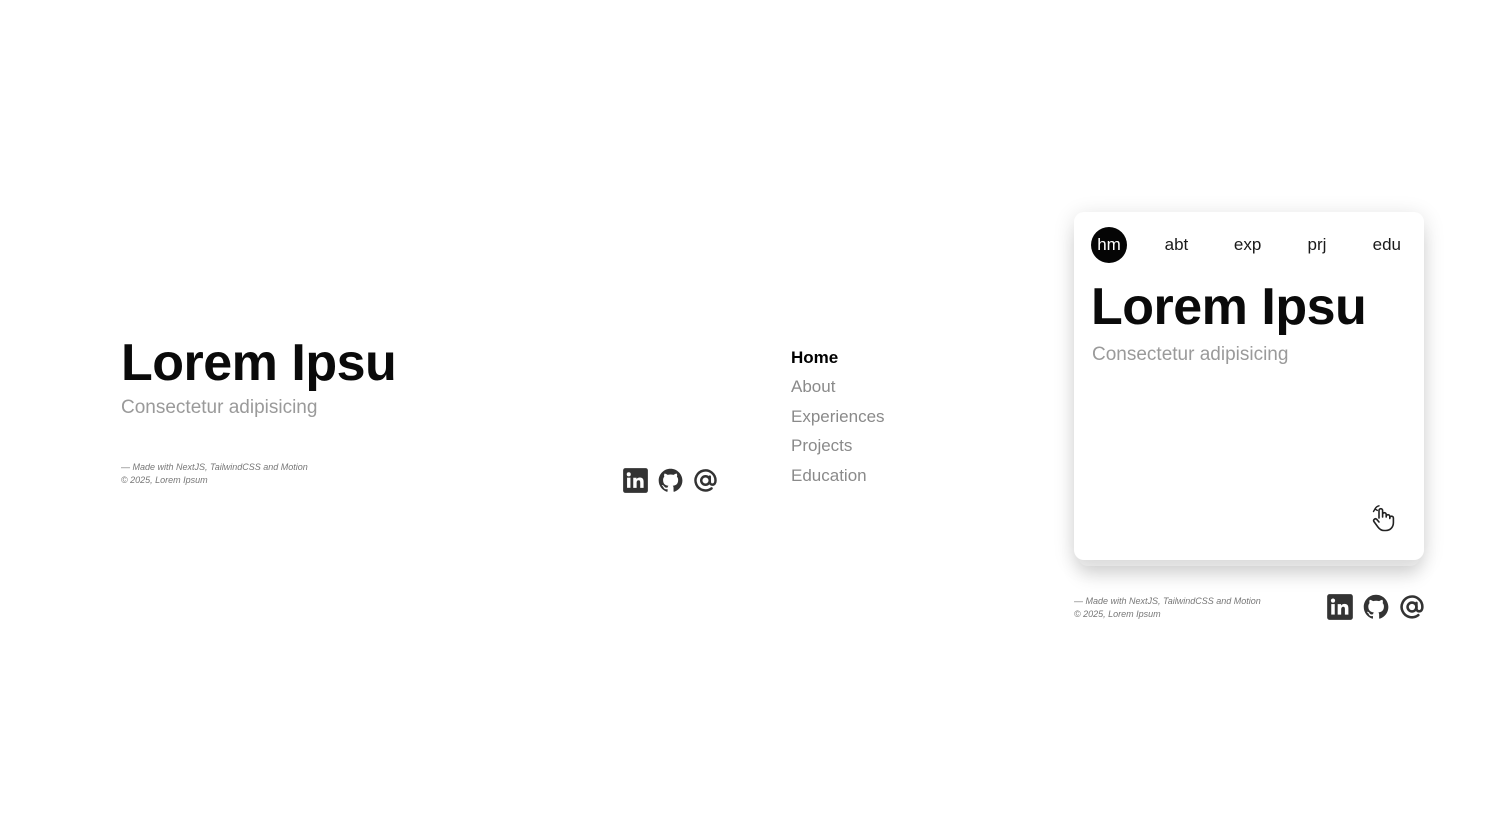  Describe the element at coordinates (1383, 518) in the screenshot. I see `swipe-hand-icon` at that location.